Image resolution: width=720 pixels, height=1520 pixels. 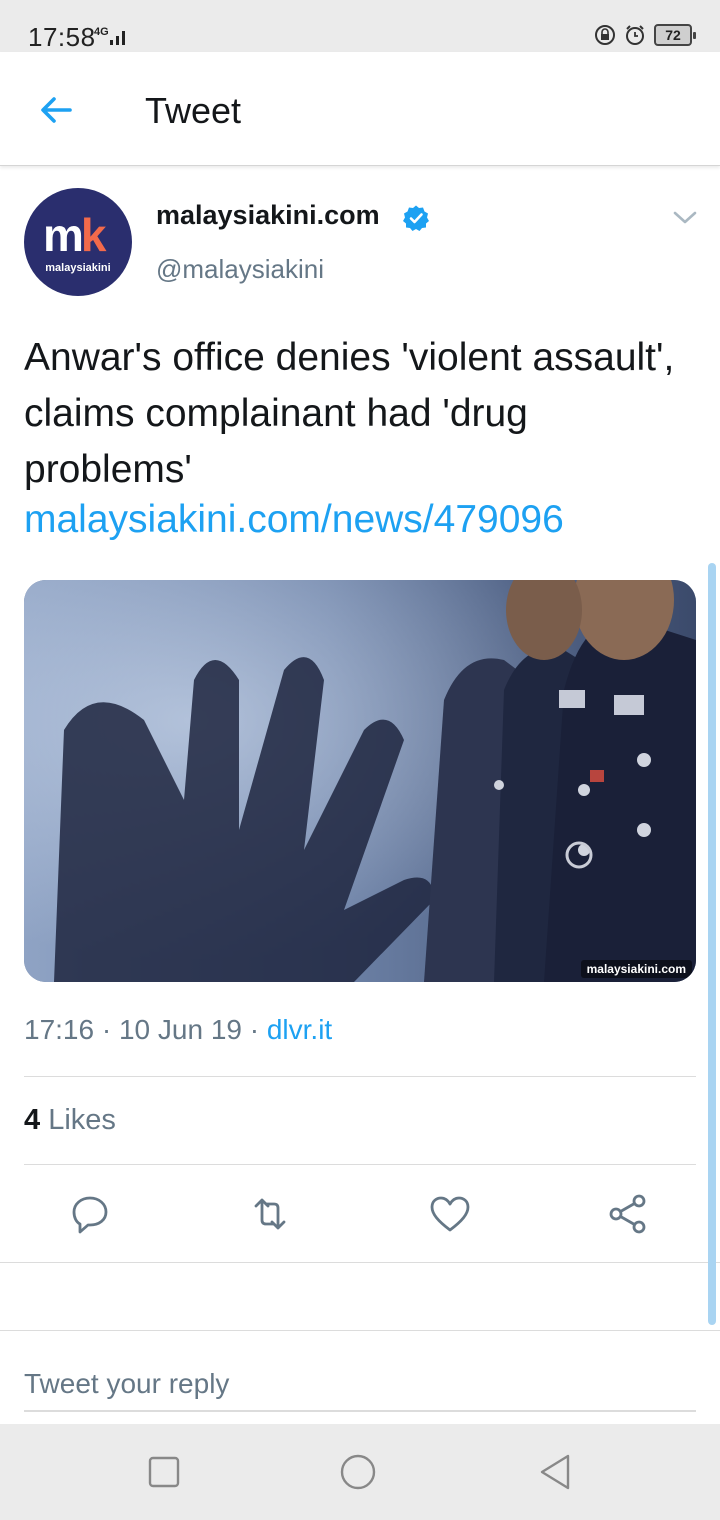 What do you see at coordinates (360, 109) in the screenshot?
I see `app-header: Tweet` at bounding box center [360, 109].